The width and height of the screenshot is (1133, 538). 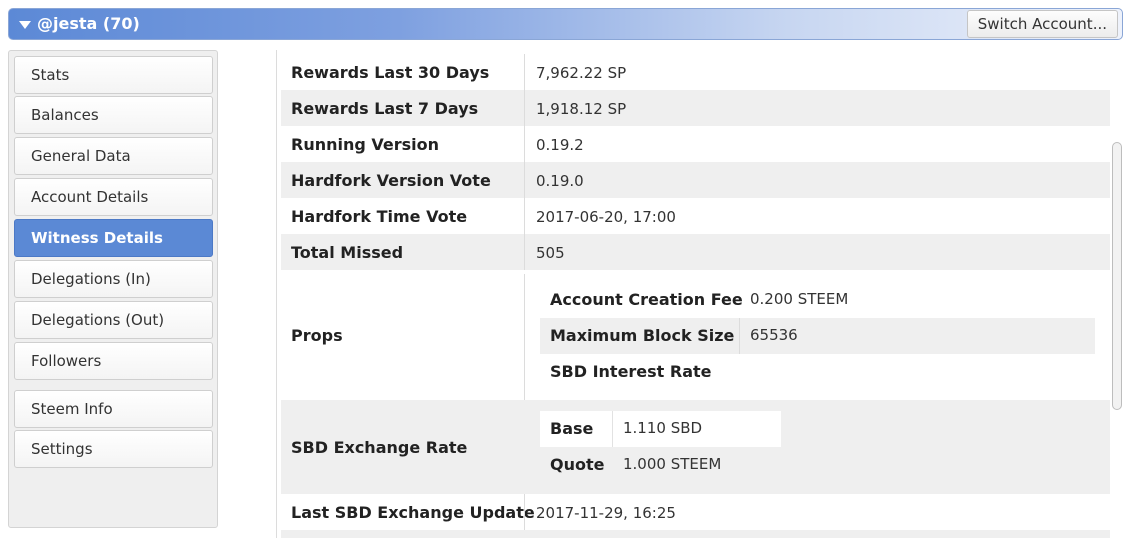 What do you see at coordinates (663, 428) in the screenshot?
I see `sbd-value: 1.110 SBD` at bounding box center [663, 428].